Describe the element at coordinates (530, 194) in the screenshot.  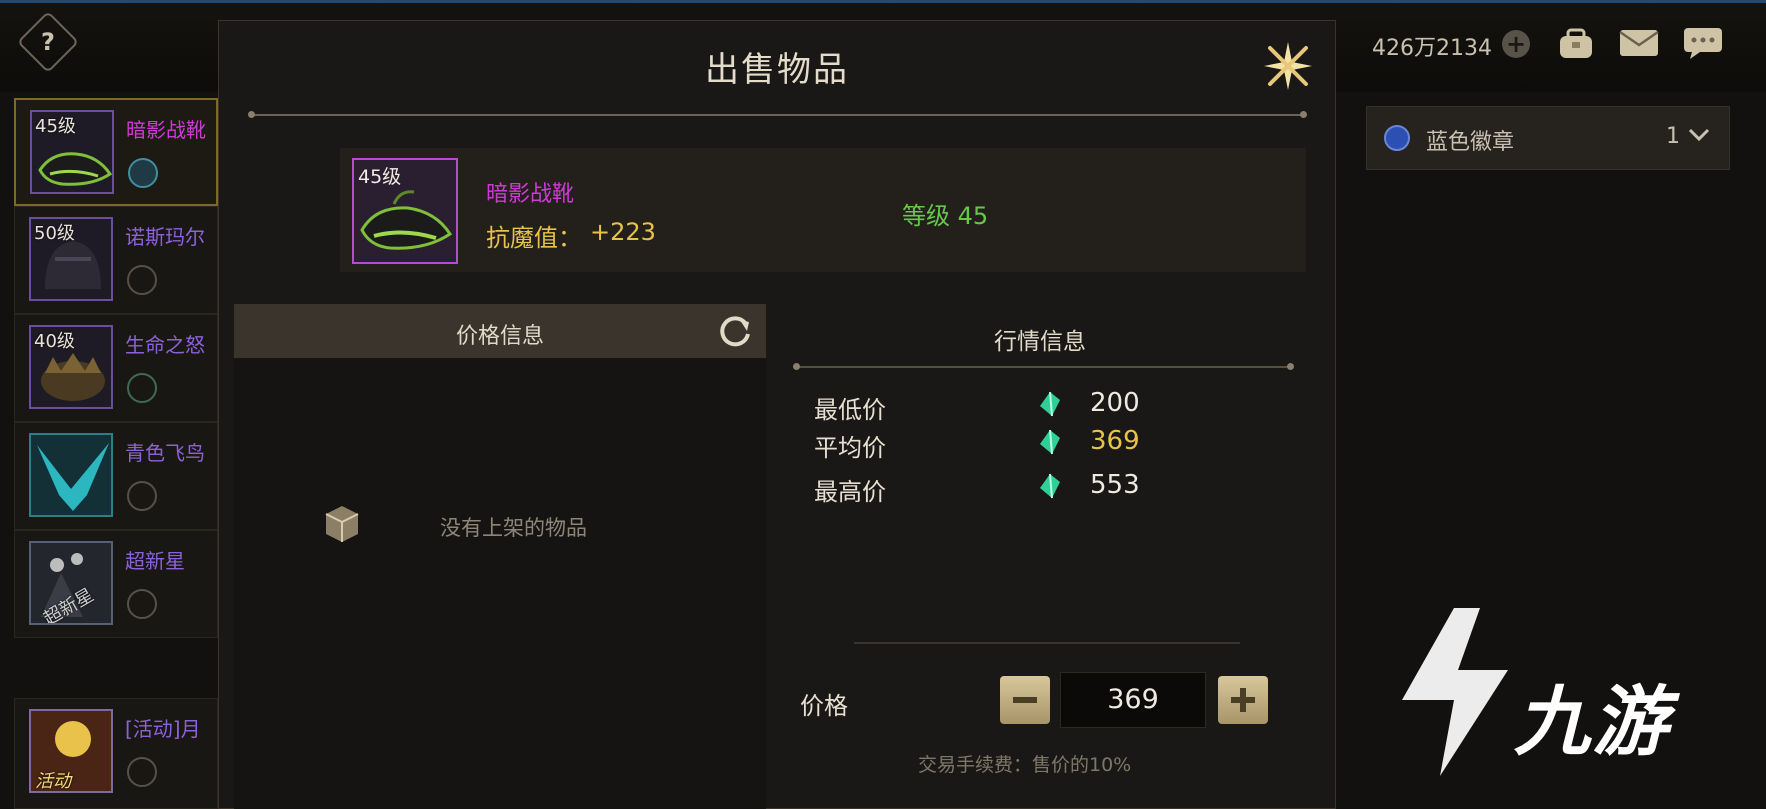
I see `selected-item-name: 暗影战靴` at that location.